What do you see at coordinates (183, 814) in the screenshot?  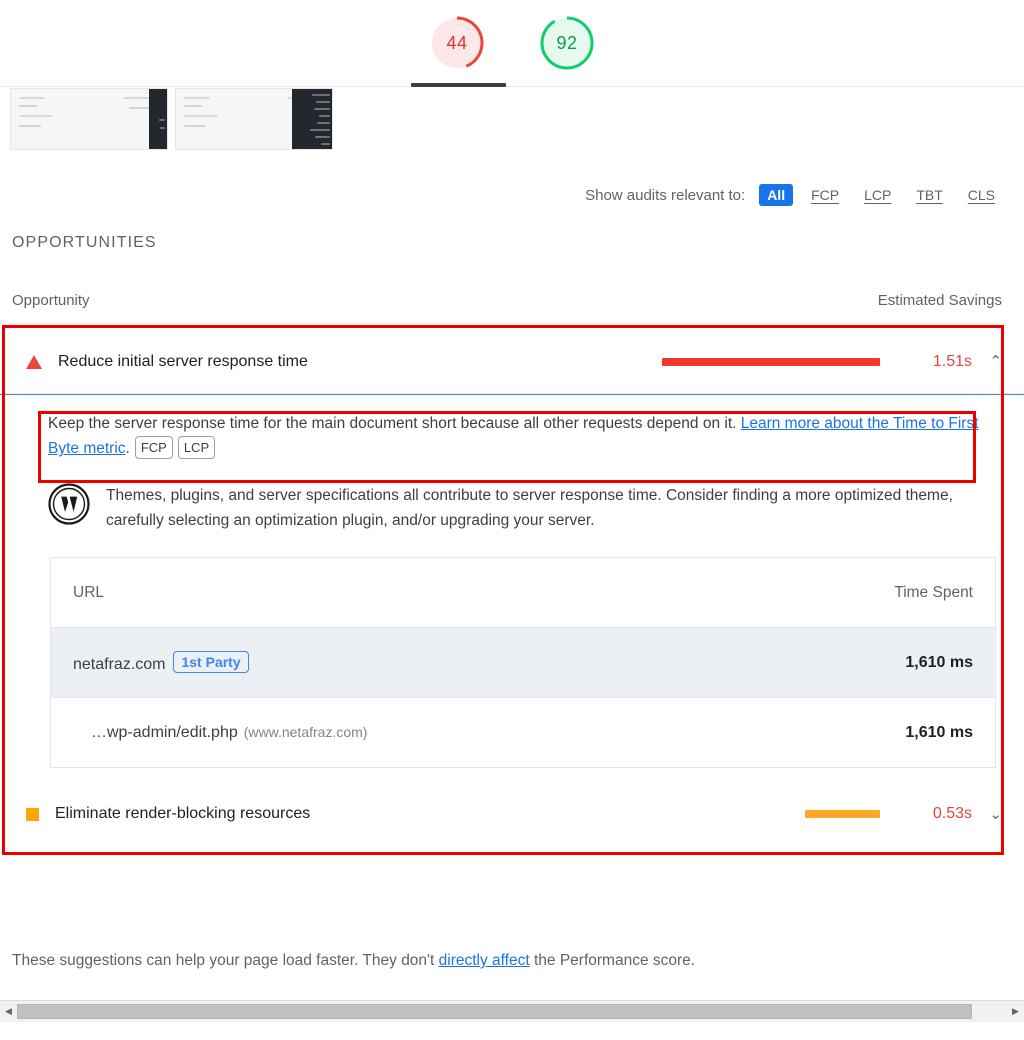 I see `opportunity-title: Eliminate render-blocking resources` at bounding box center [183, 814].